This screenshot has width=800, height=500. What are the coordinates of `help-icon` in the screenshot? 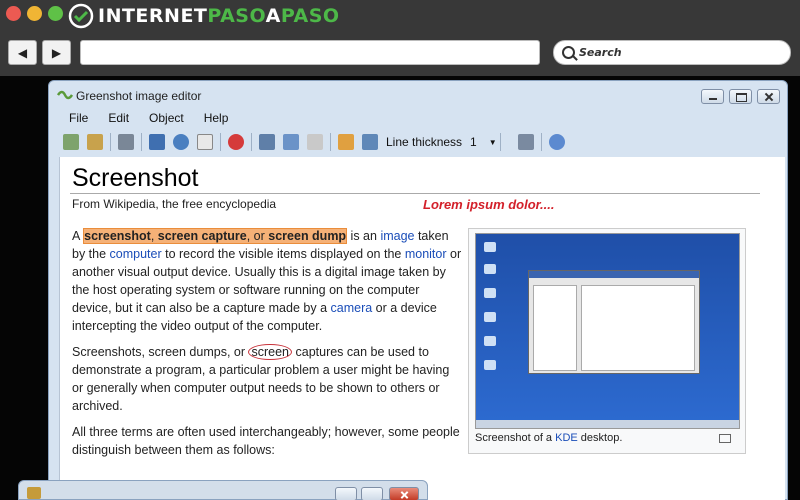 It's located at (556, 142).